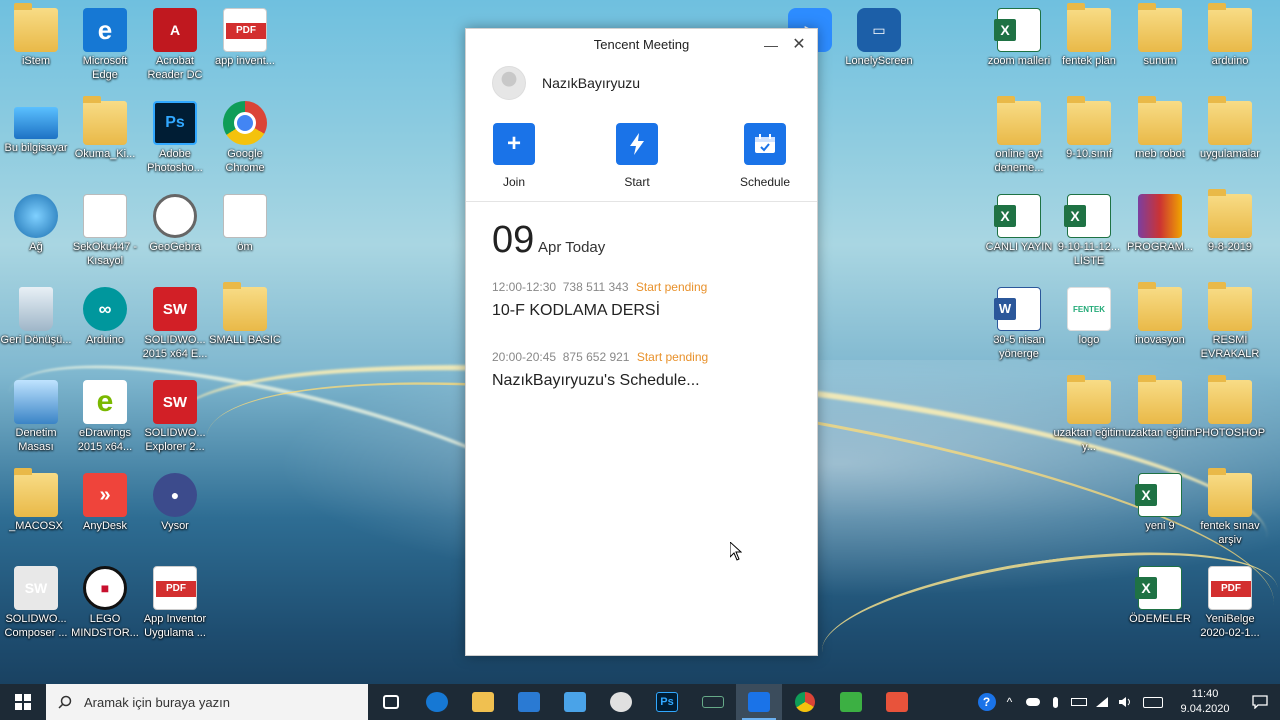 Image resolution: width=1280 pixels, height=720 pixels. I want to click on desktop-icon: e Microsoft Edge, so click(105, 45).